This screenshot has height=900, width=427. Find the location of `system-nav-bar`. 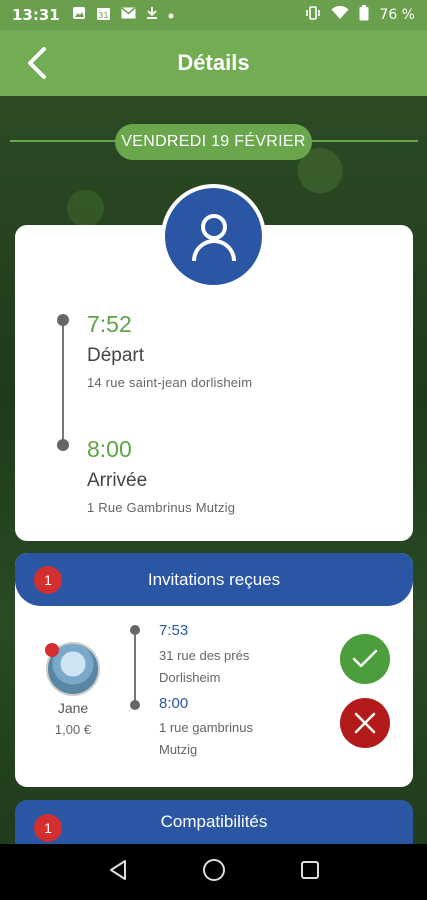

system-nav-bar is located at coordinates (213, 872).